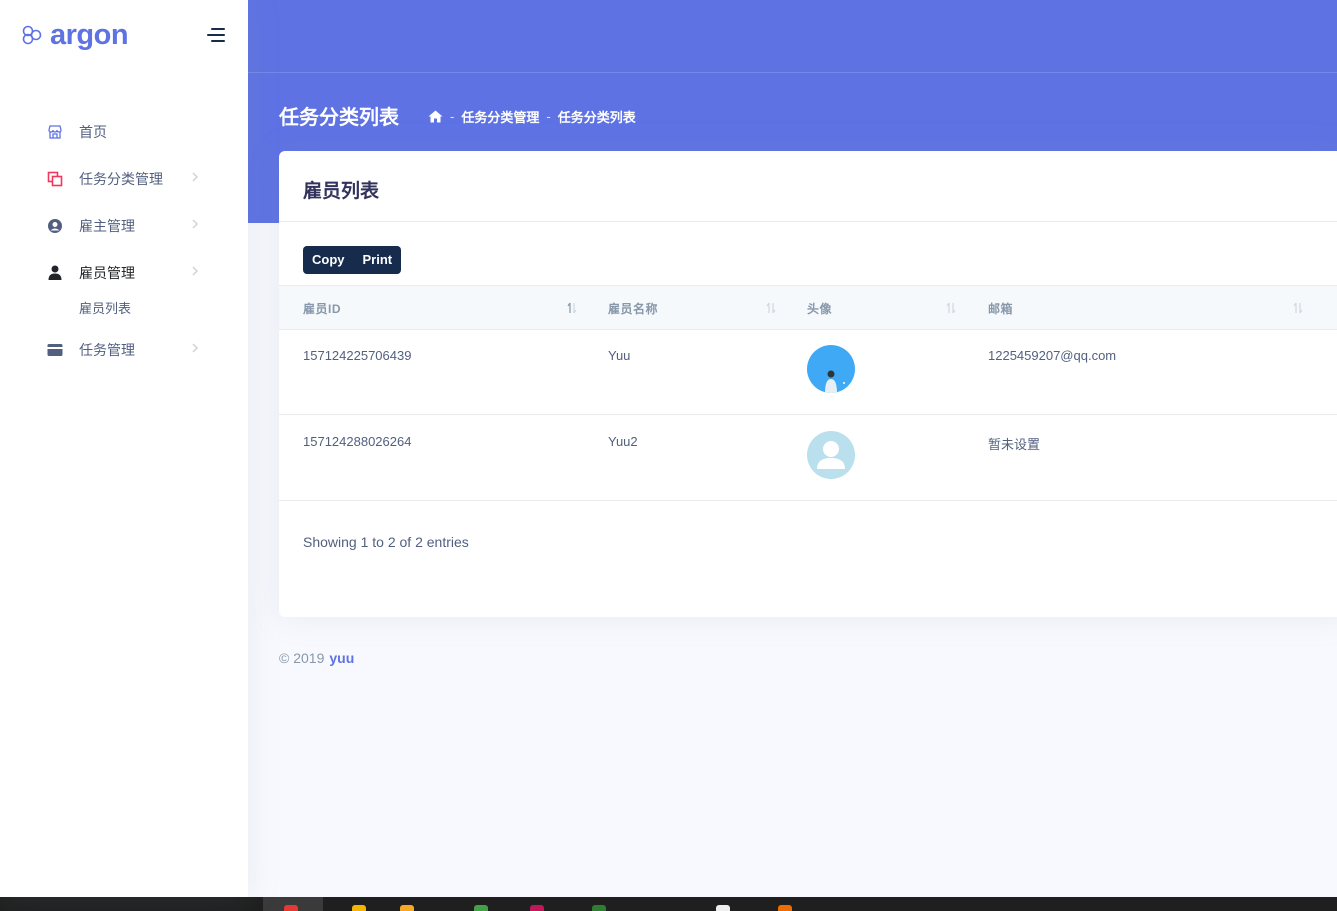 This screenshot has width=1337, height=911. Describe the element at coordinates (55, 350) in the screenshot. I see `credit-card-icon` at that location.